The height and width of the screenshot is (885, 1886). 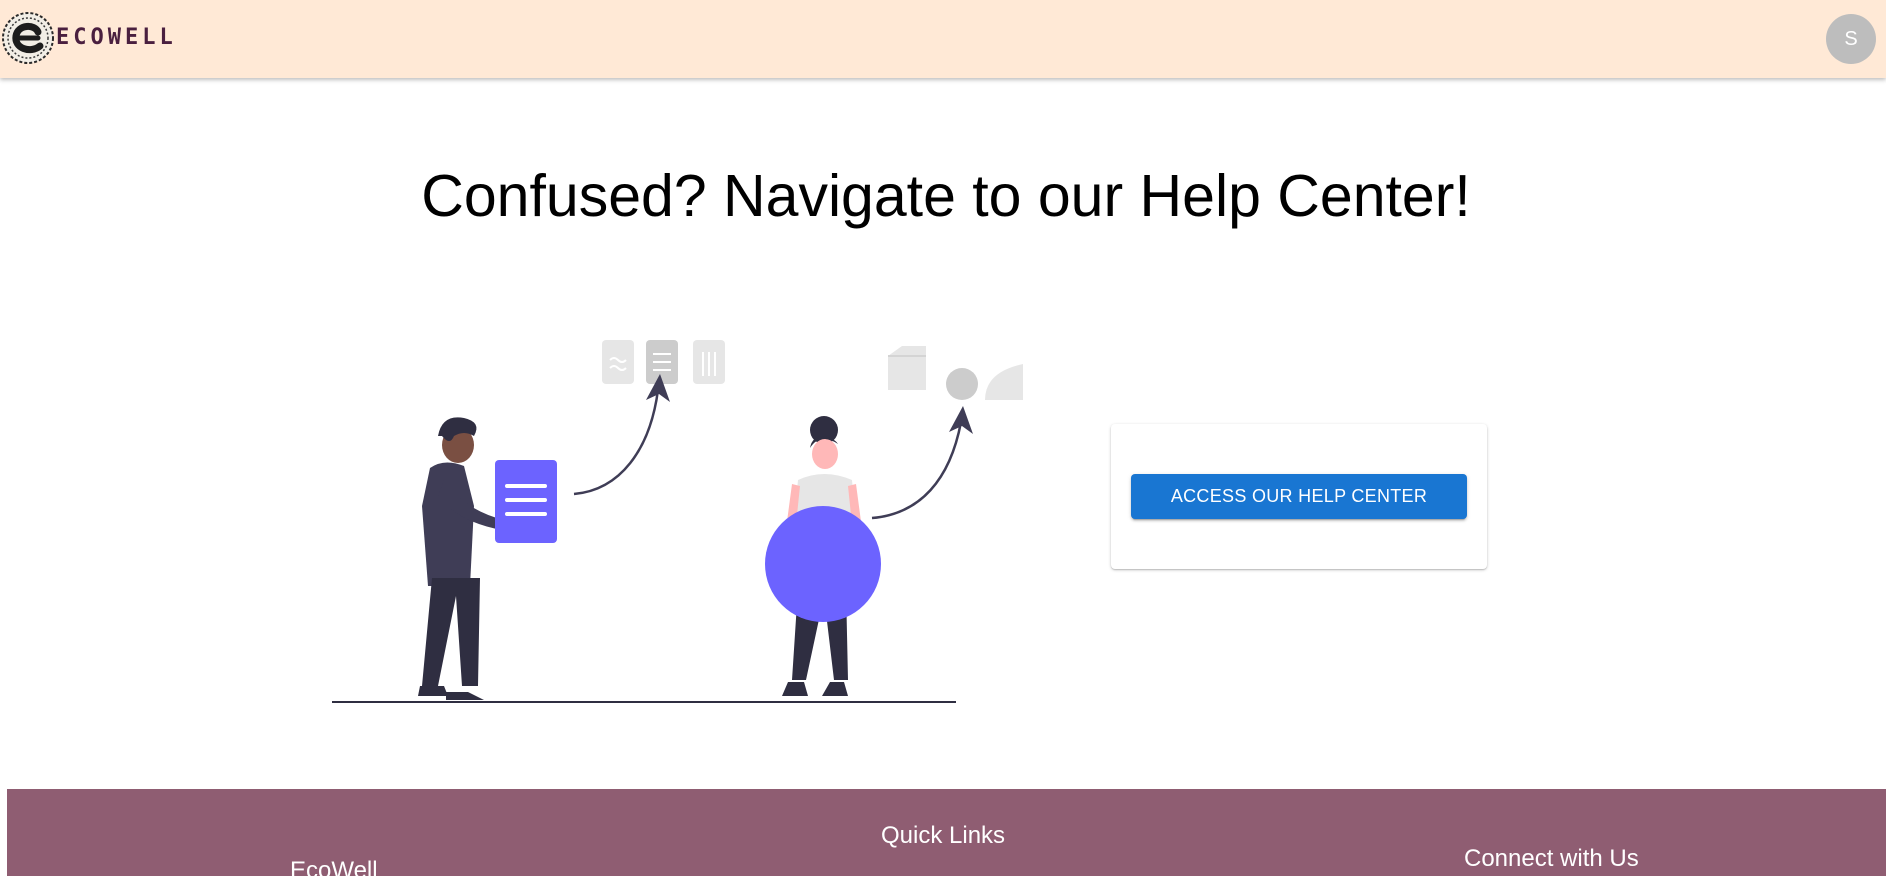 What do you see at coordinates (116, 37) in the screenshot?
I see `brand-name: ECOWELL` at bounding box center [116, 37].